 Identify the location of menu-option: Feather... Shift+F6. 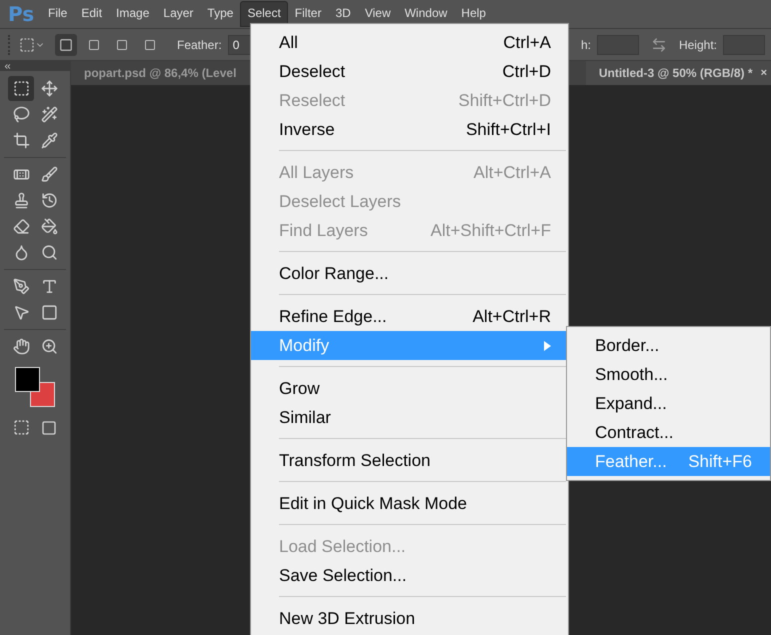
(668, 461).